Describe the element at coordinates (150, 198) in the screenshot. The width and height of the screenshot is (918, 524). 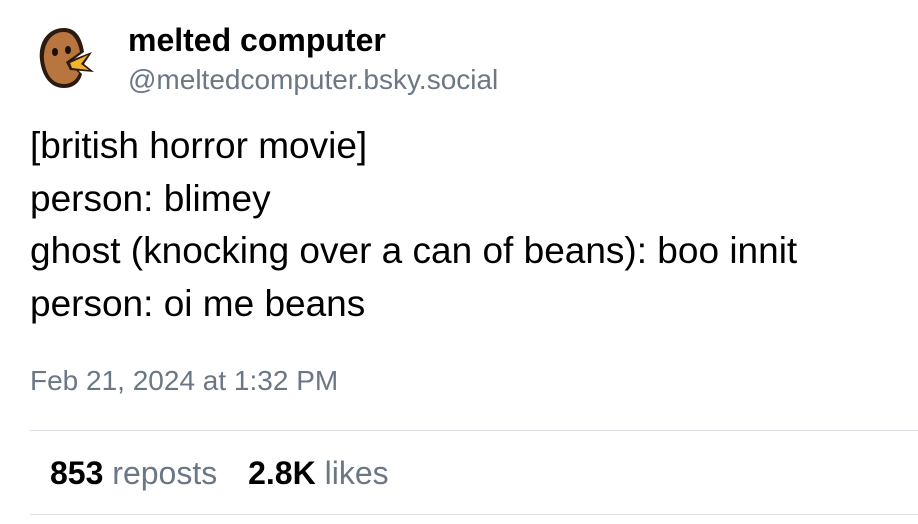
I see `post-text-line: person: blimey` at that location.